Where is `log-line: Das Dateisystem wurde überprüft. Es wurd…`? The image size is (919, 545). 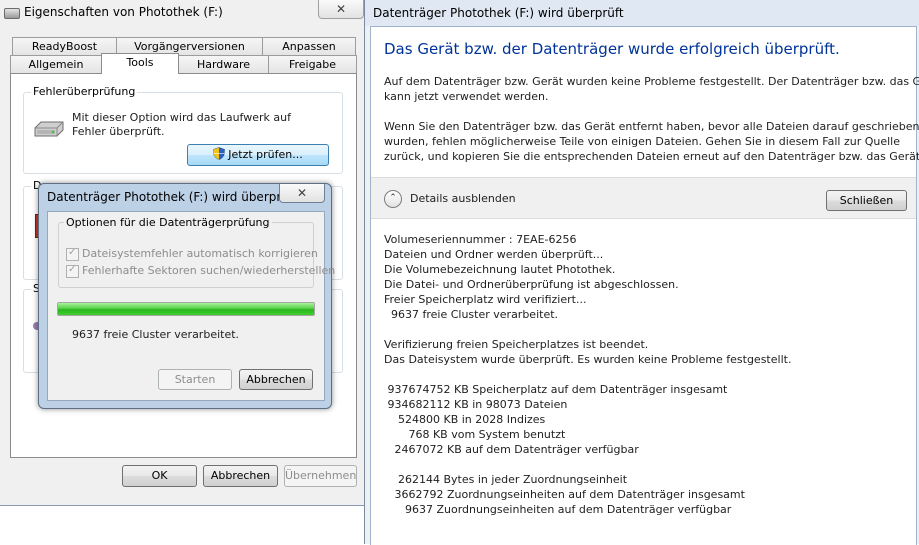
log-line: Das Dateisystem wurde überprüft. Es wurd… is located at coordinates (588, 359).